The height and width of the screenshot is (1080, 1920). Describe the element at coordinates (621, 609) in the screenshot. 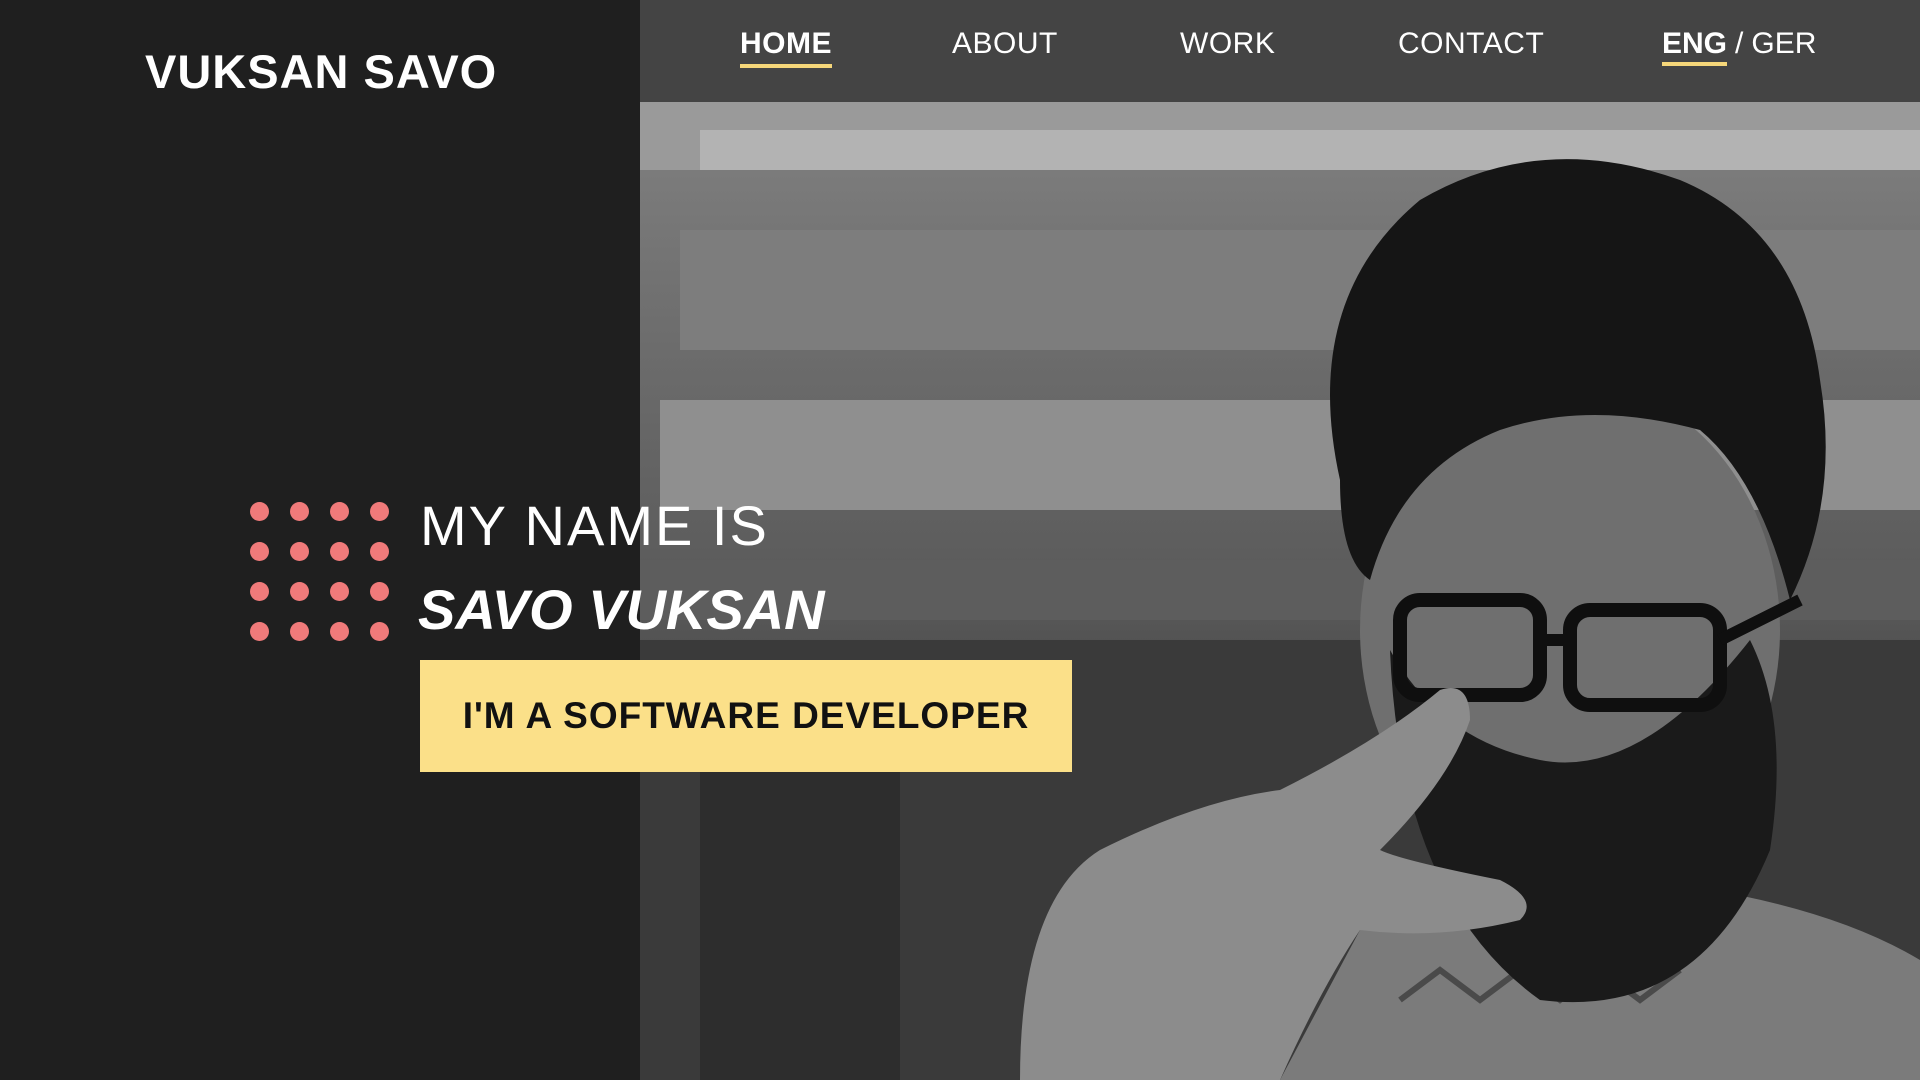

I see `hero-name: SAVO VUKSAN` at that location.